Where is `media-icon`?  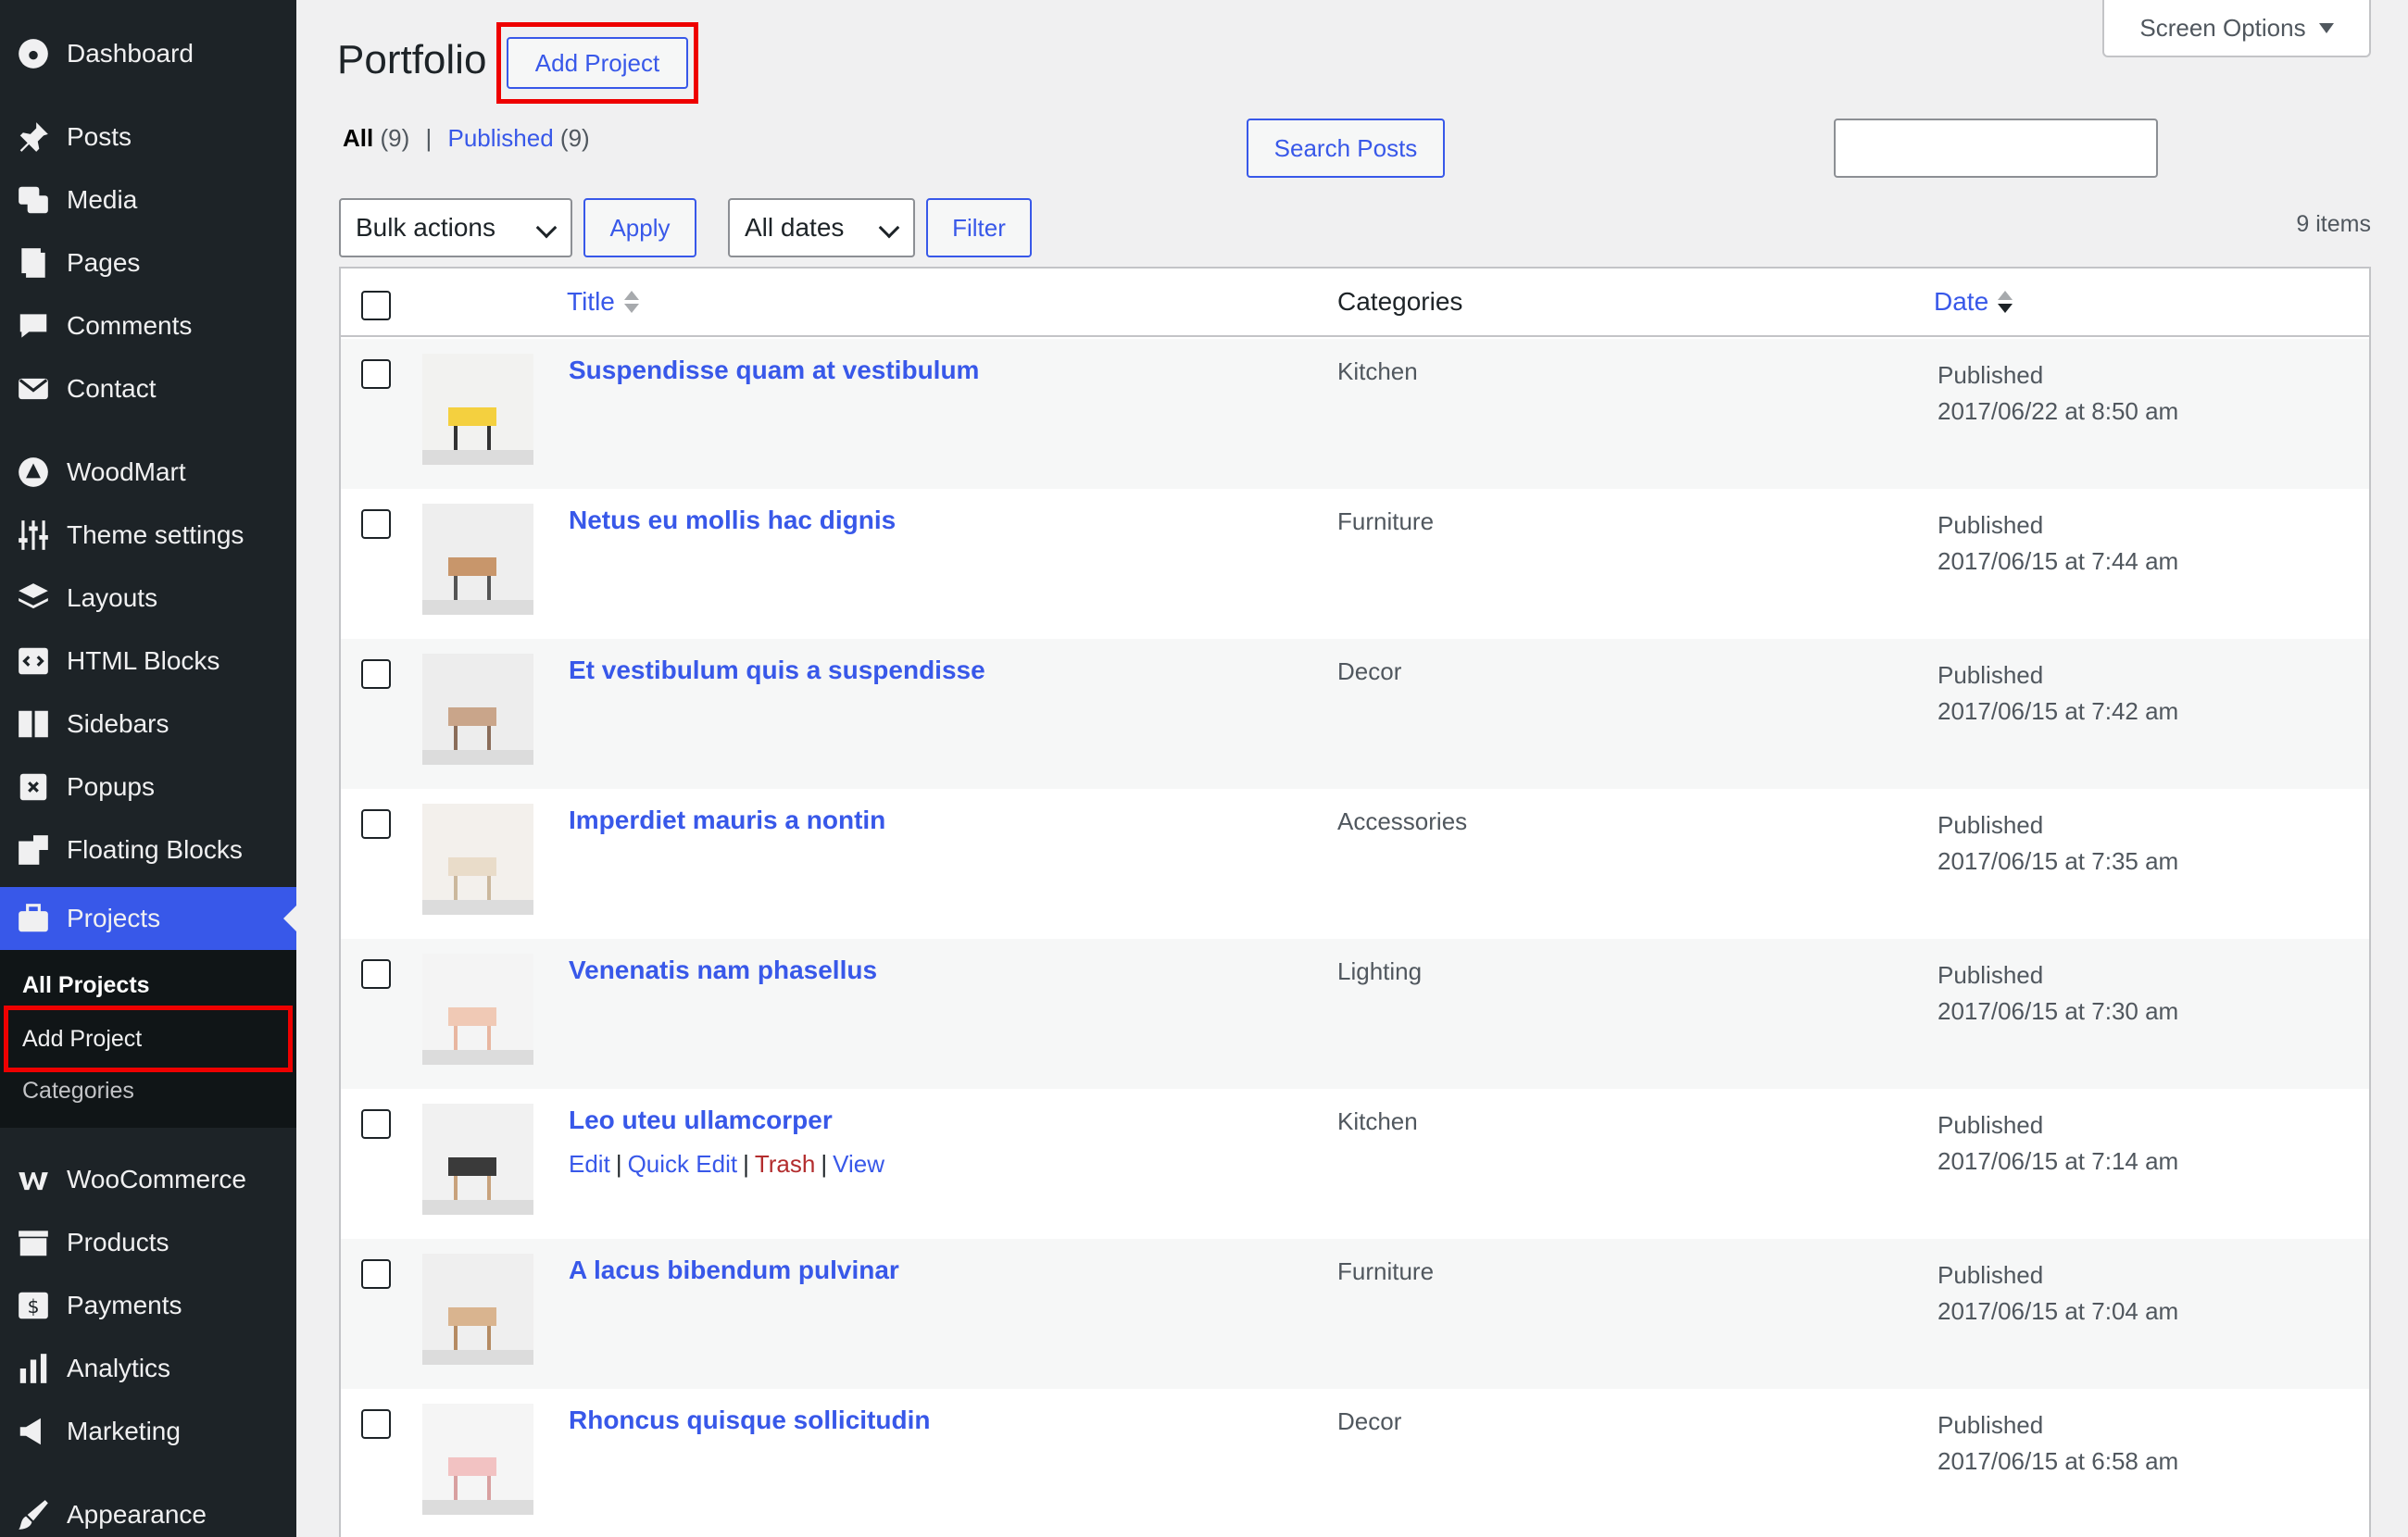 media-icon is located at coordinates (33, 200).